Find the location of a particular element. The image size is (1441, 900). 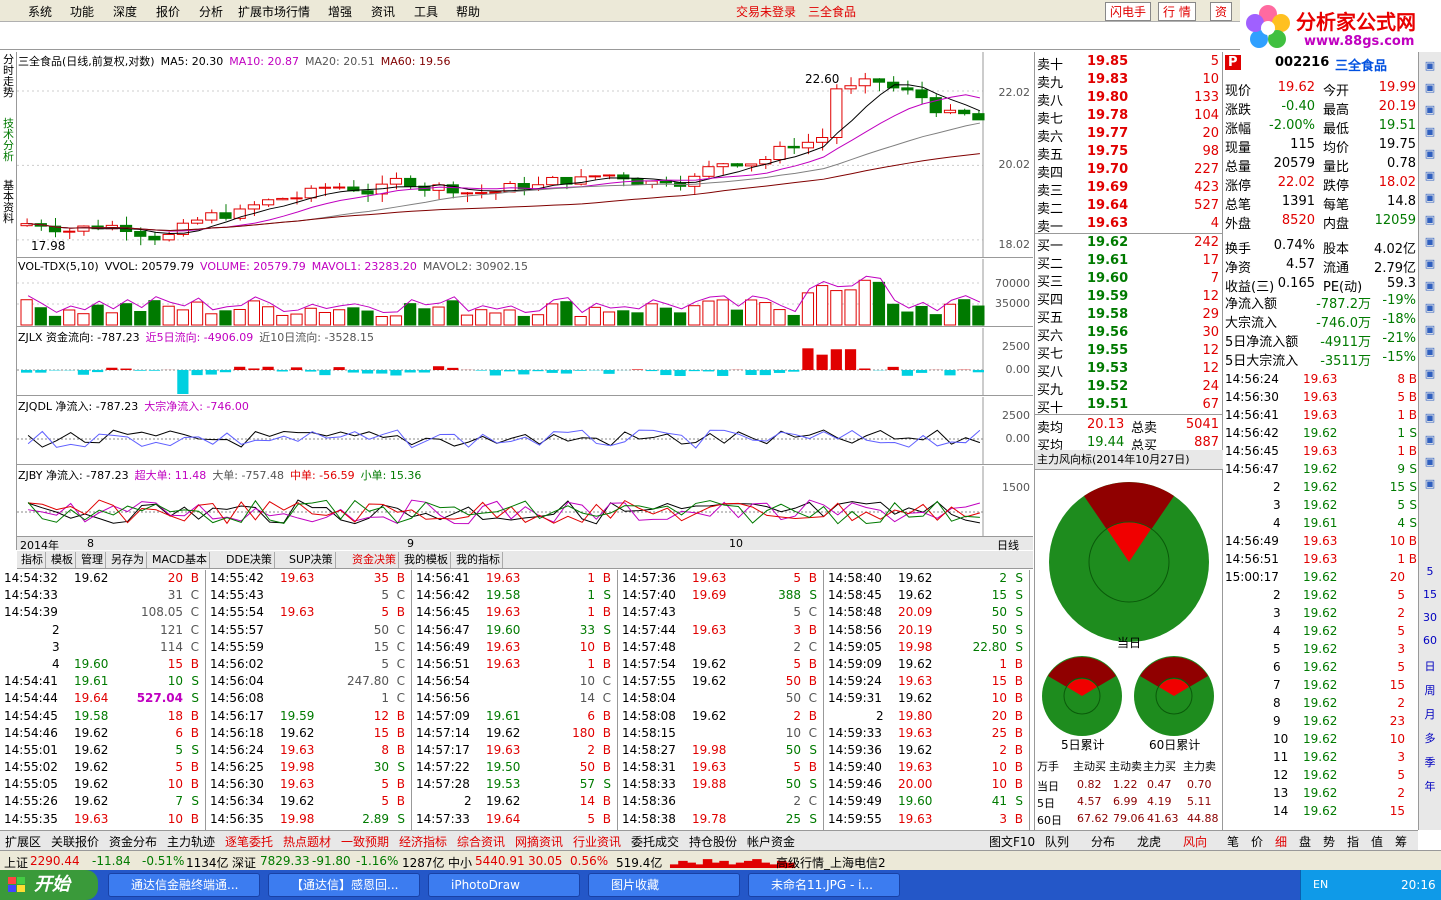

indicator-tab: SUP决策 is located at coordinates (311, 560).